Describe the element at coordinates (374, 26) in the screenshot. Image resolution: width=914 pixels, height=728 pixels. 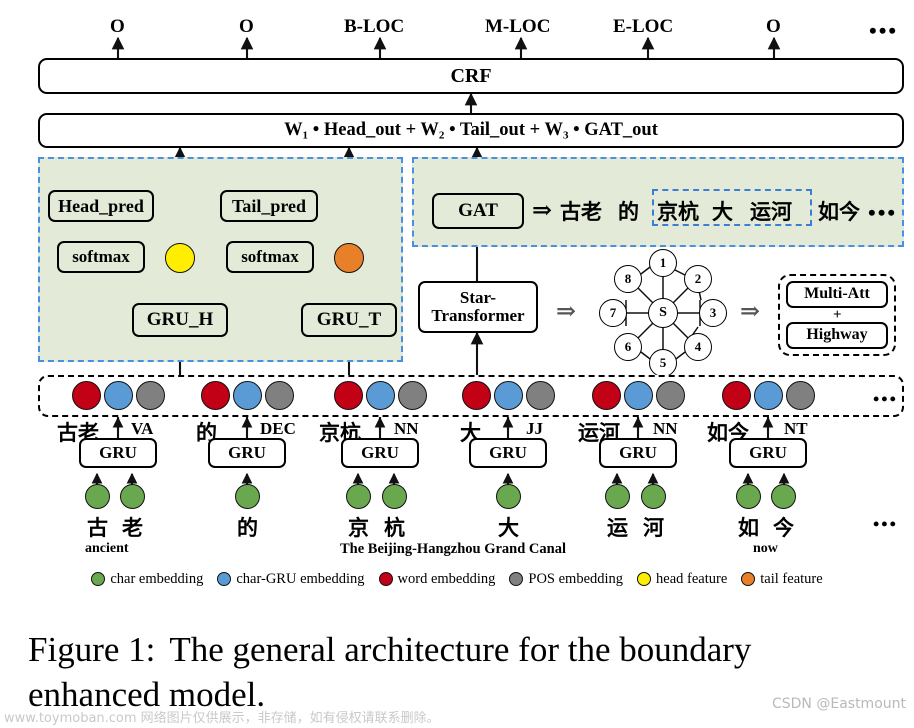
I see `output-tag-2: B-LOC` at that location.